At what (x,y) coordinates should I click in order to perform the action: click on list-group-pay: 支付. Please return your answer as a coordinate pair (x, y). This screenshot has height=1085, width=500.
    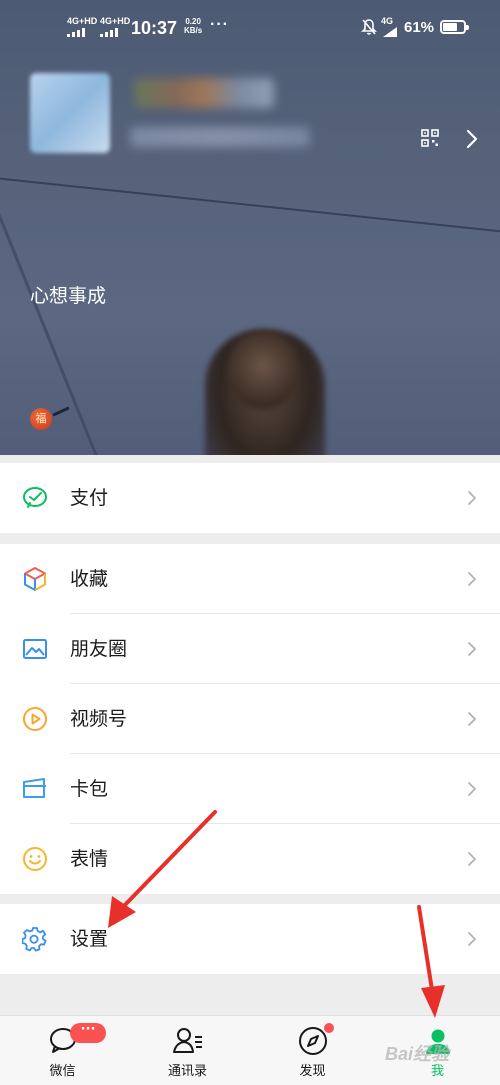
    Looking at the image, I should click on (250, 498).